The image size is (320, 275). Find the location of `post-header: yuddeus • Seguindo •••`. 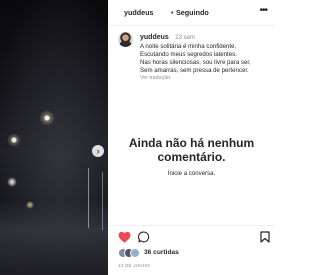

post-header: yuddeus • Seguindo ••• is located at coordinates (191, 13).